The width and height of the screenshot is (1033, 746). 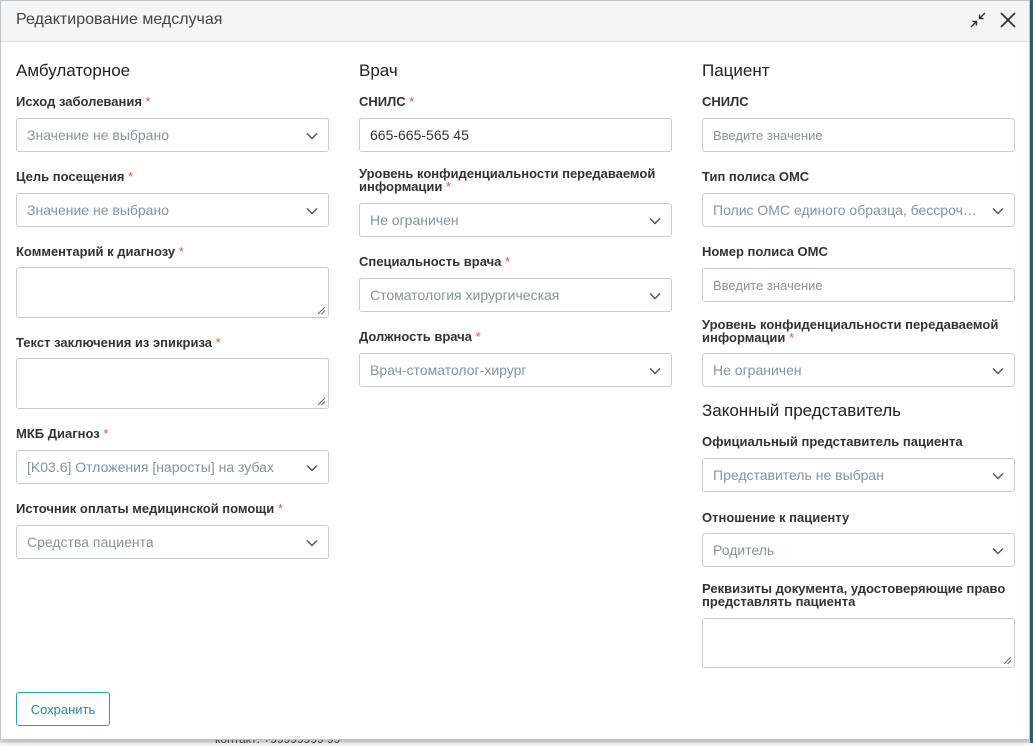 What do you see at coordinates (744, 550) in the screenshot?
I see `relation-value: Родитель` at bounding box center [744, 550].